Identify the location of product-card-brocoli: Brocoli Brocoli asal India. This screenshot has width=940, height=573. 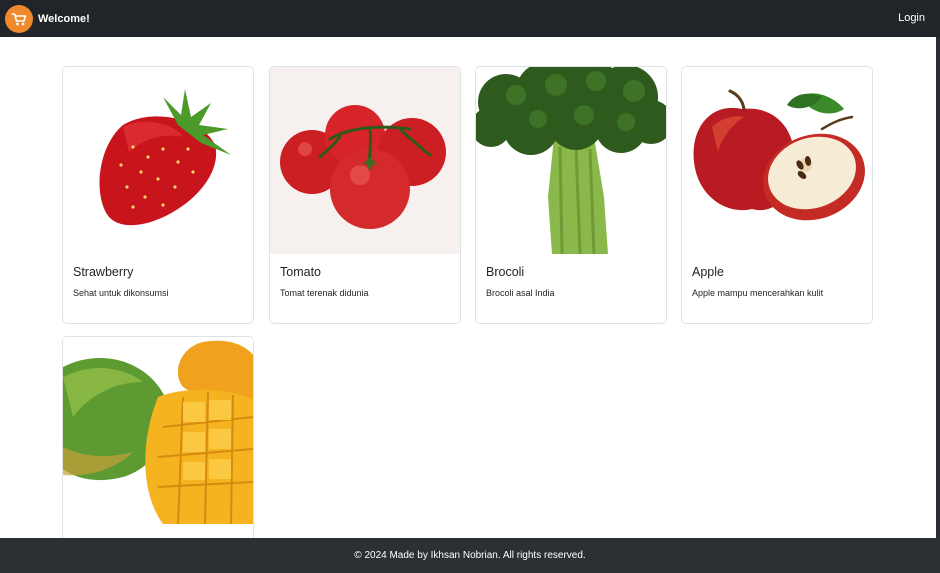
(571, 195).